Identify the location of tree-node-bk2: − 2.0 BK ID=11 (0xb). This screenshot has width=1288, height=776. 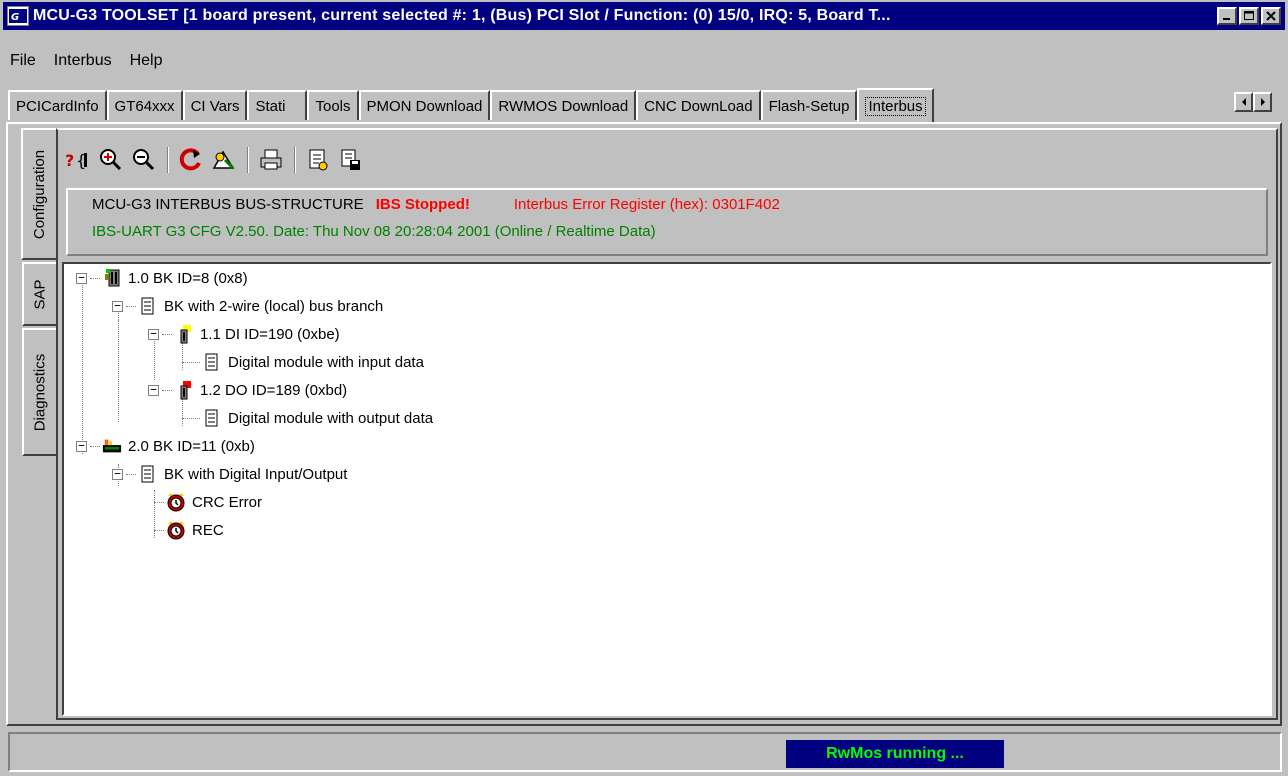
(165, 446).